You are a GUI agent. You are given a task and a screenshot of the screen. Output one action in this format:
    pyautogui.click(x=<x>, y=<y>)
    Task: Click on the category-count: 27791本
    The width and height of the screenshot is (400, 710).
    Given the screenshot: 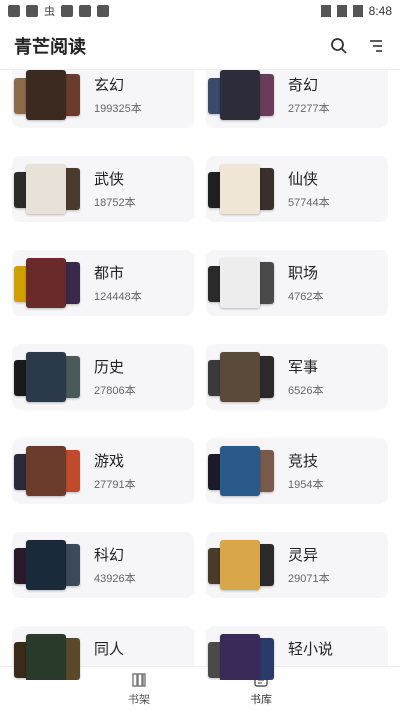 What is the action you would take?
    pyautogui.click(x=115, y=485)
    